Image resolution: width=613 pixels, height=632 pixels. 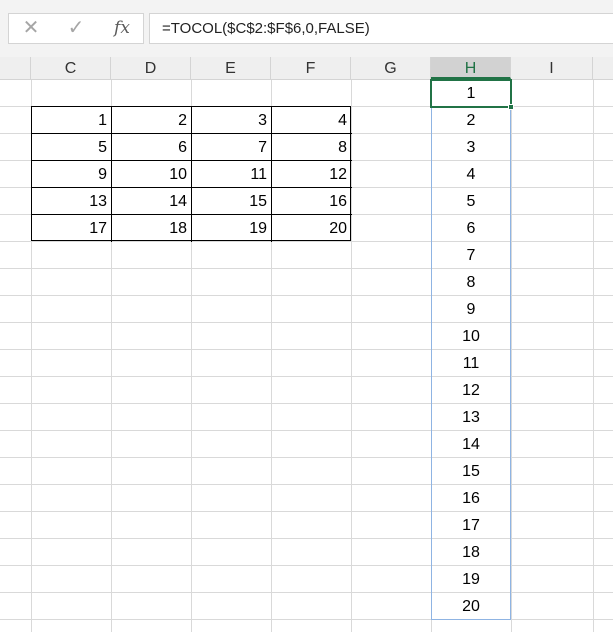 I want to click on source-cell: 5, so click(x=71, y=147).